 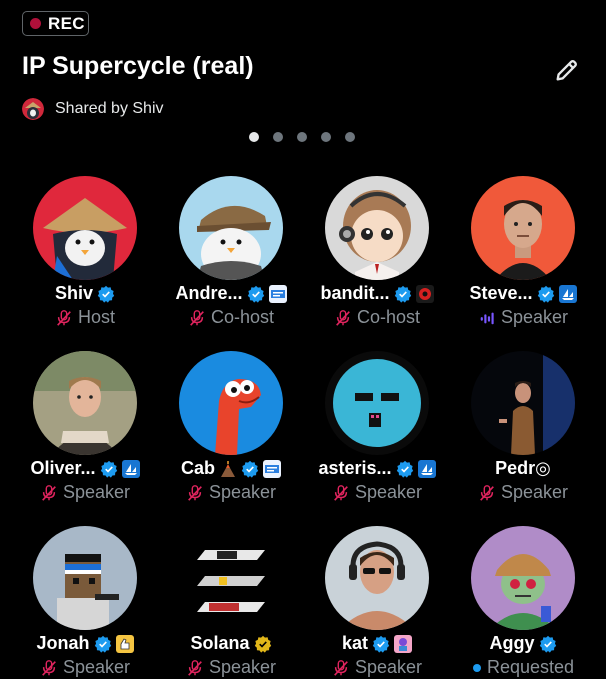 I want to click on participant-tile: asteris... Speaker, so click(x=377, y=430).